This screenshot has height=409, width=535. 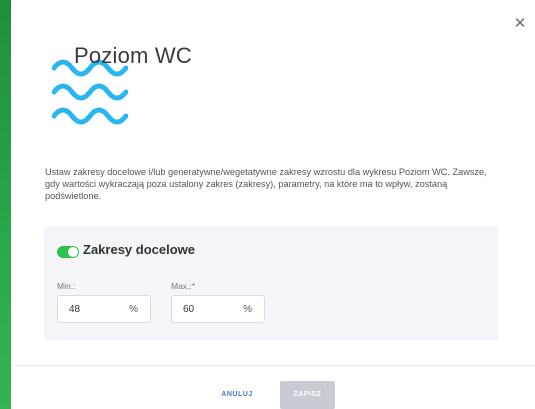 I want to click on save-button: ZAPISZ, so click(x=307, y=395).